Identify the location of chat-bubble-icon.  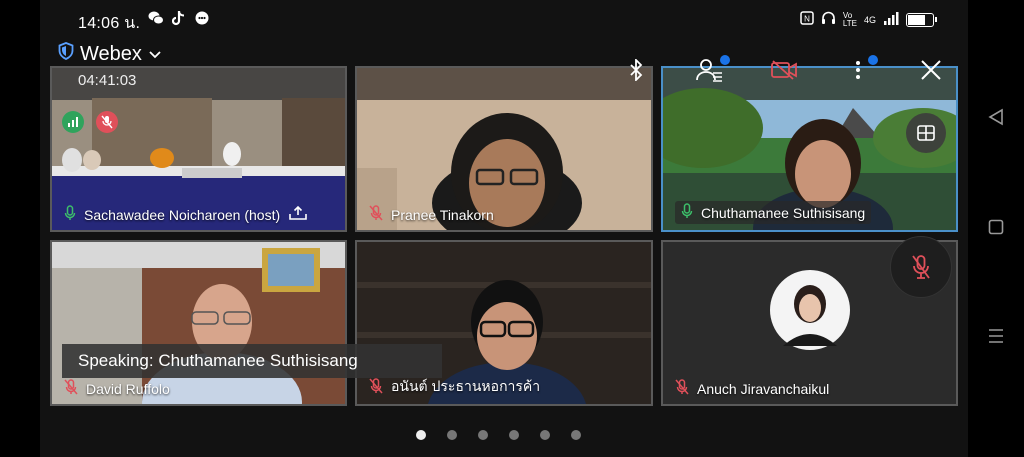
(202, 20).